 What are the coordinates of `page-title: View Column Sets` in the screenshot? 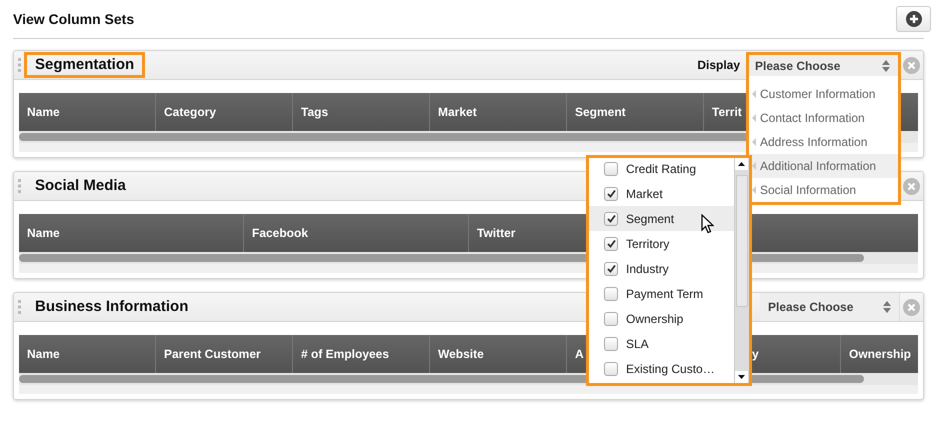 It's located at (73, 19).